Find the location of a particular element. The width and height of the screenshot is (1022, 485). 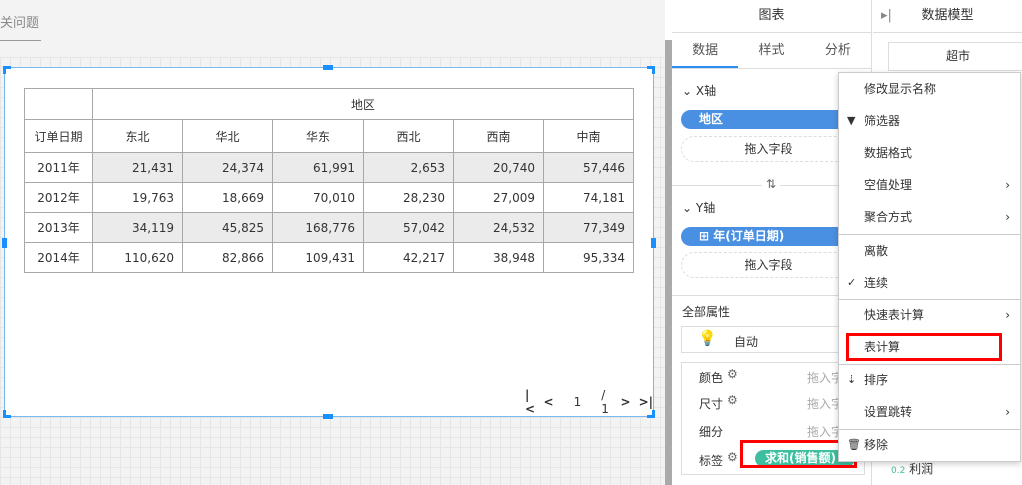

page-input: 1 is located at coordinates (578, 402).